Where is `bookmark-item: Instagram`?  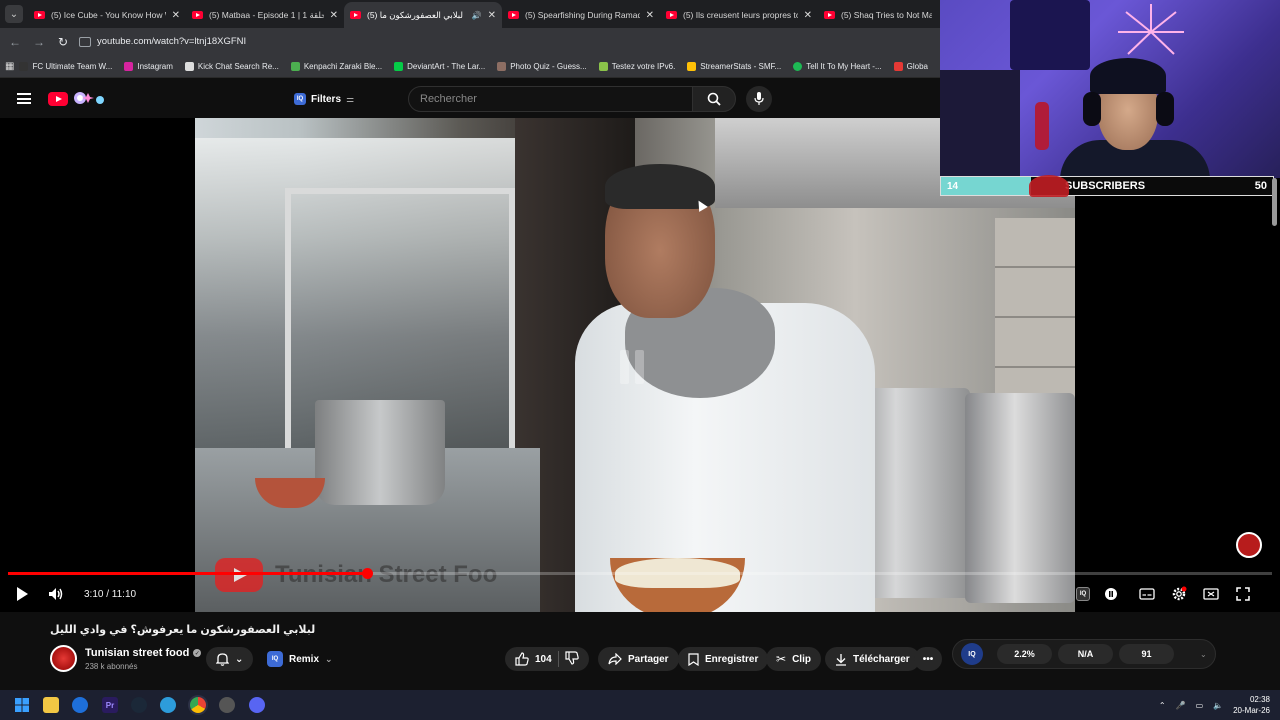
bookmark-item: Instagram is located at coordinates (148, 66).